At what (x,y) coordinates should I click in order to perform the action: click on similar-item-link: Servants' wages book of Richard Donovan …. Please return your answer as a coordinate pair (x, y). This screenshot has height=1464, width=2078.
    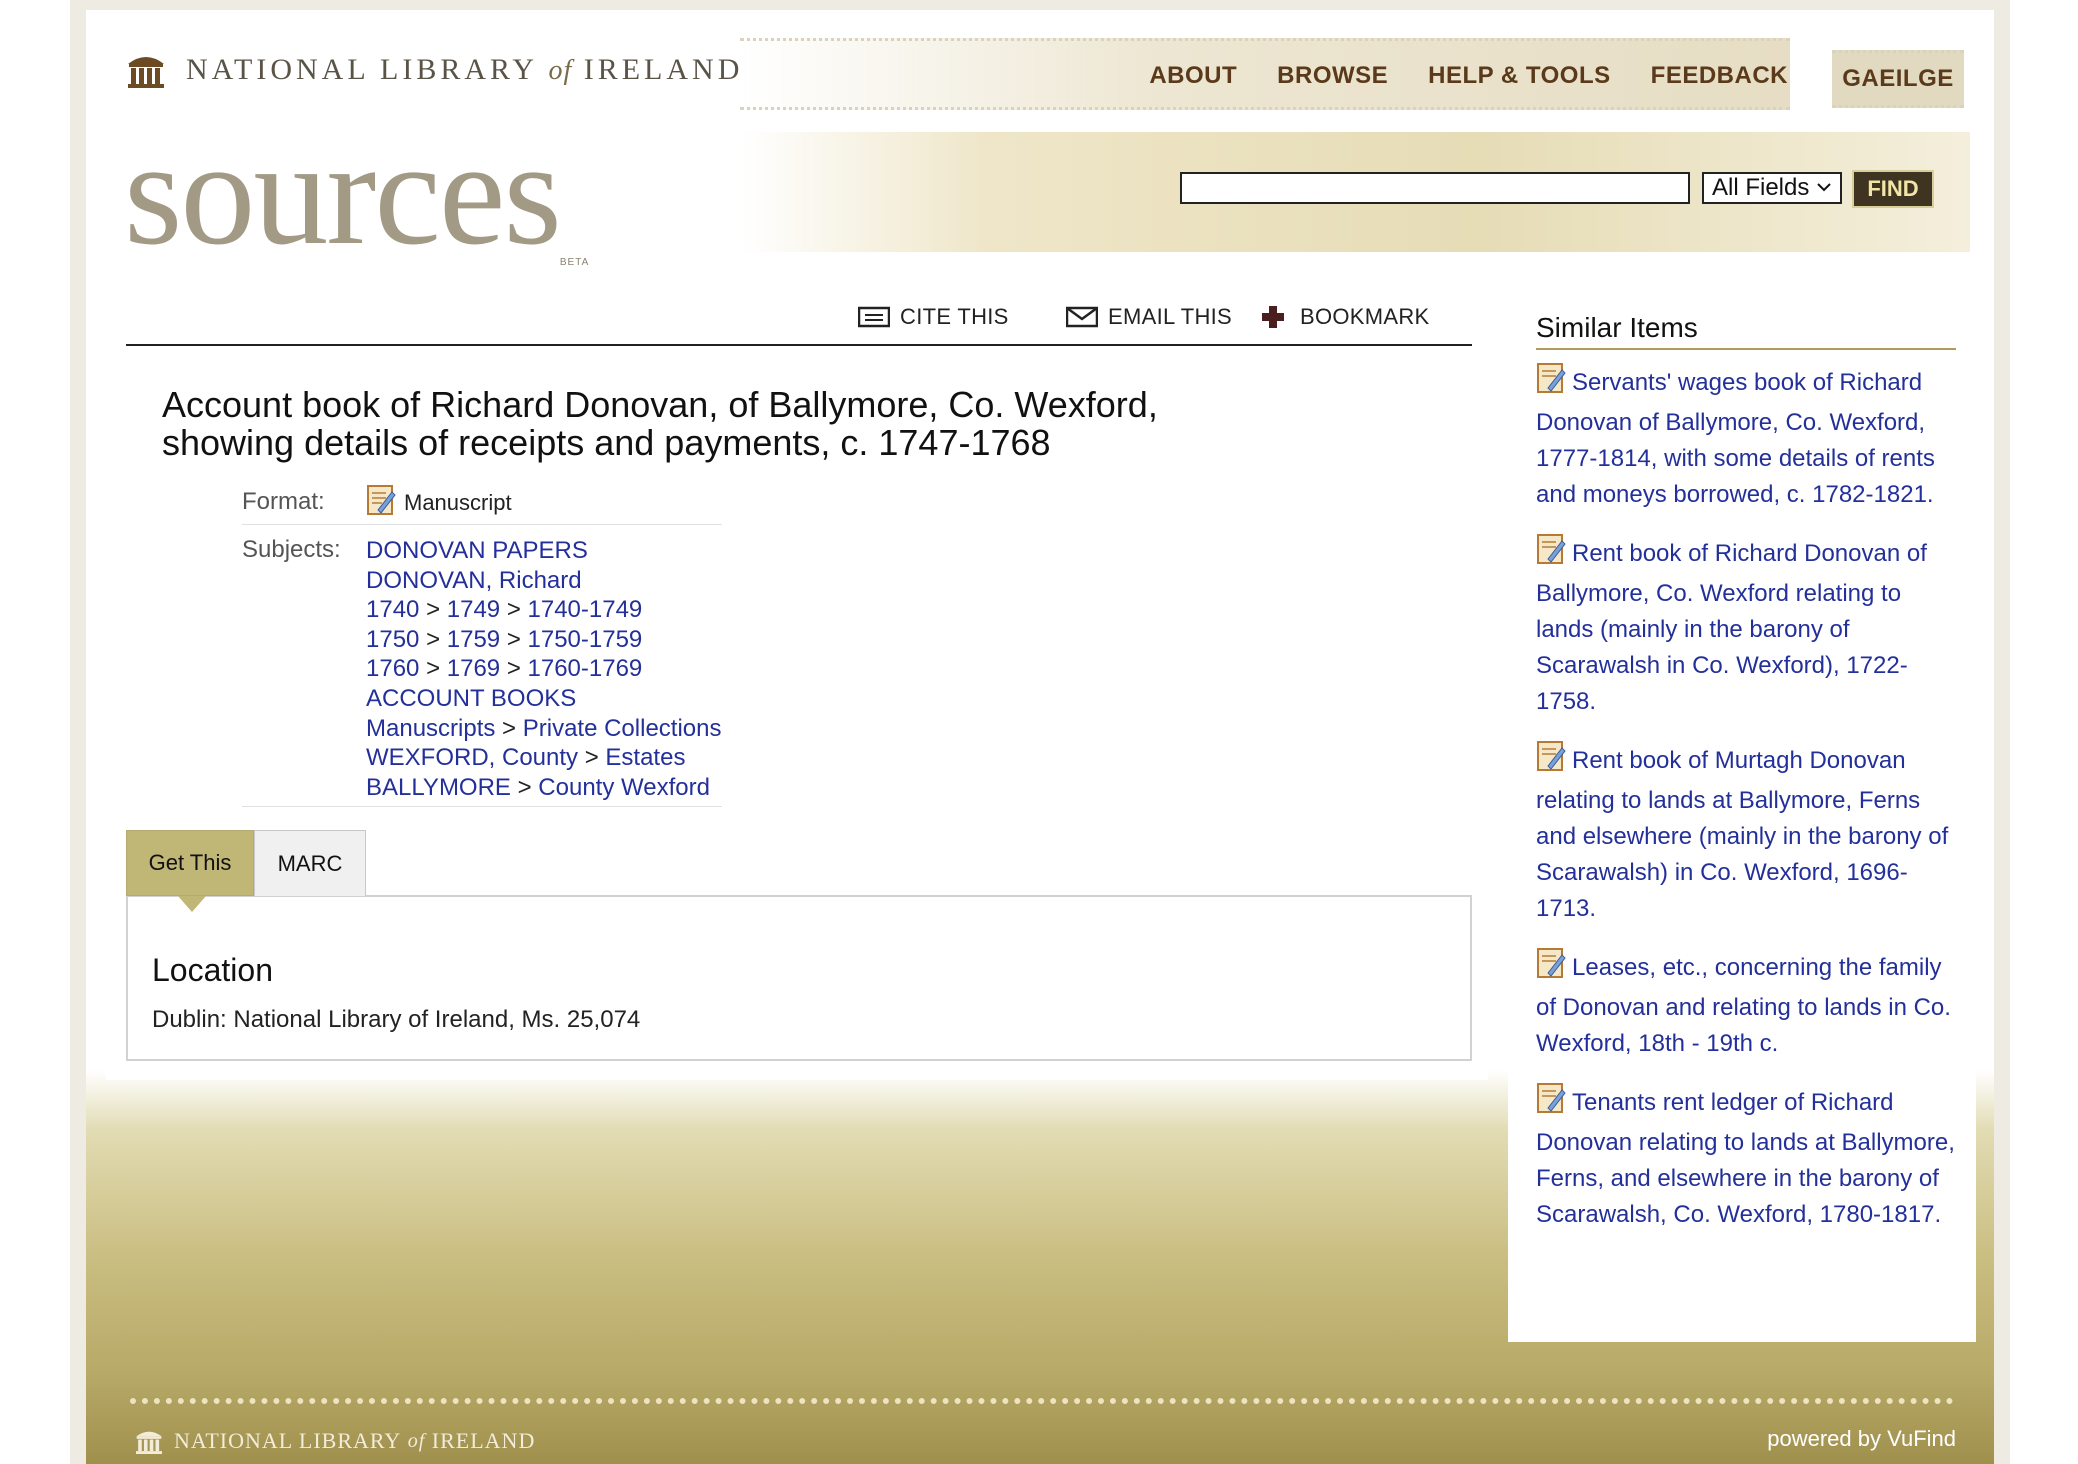
    Looking at the image, I should click on (1735, 438).